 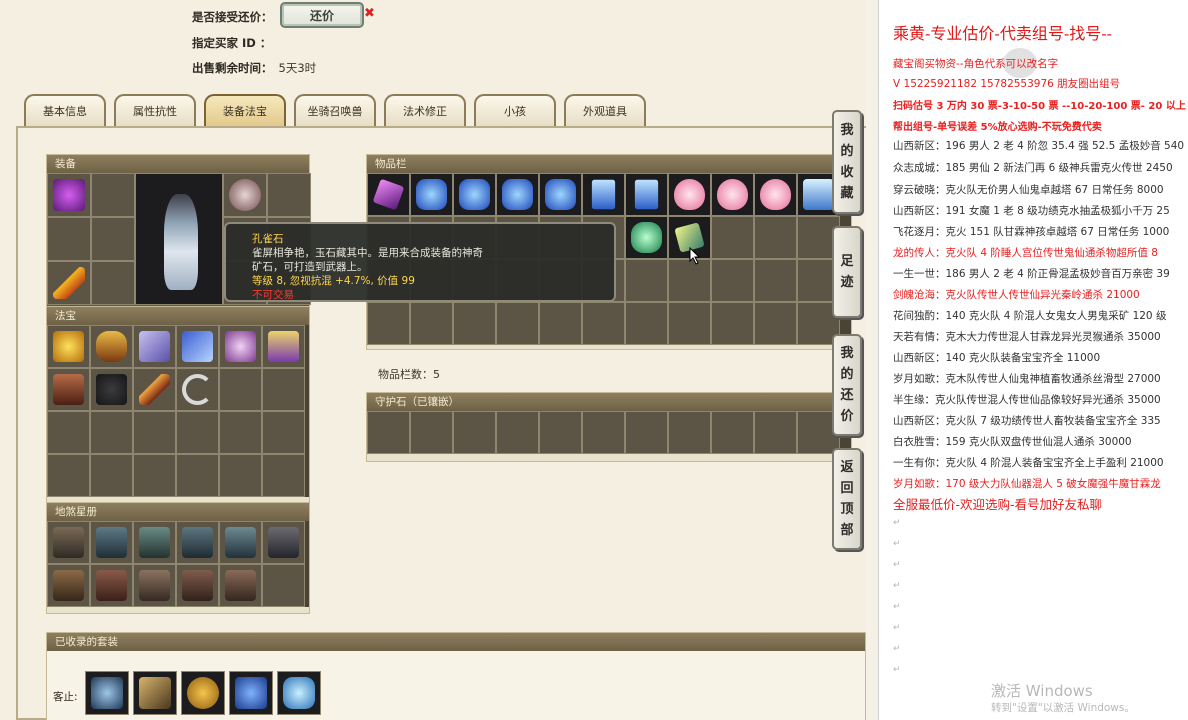 What do you see at coordinates (69, 195) in the screenshot?
I see `equip-slot-robe` at bounding box center [69, 195].